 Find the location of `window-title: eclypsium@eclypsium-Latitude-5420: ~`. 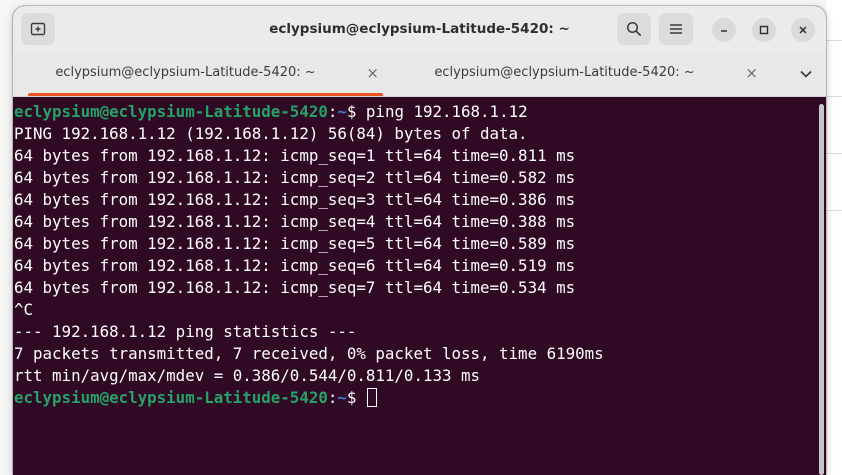

window-title: eclypsium@eclypsium-Latitude-5420: ~ is located at coordinates (419, 29).